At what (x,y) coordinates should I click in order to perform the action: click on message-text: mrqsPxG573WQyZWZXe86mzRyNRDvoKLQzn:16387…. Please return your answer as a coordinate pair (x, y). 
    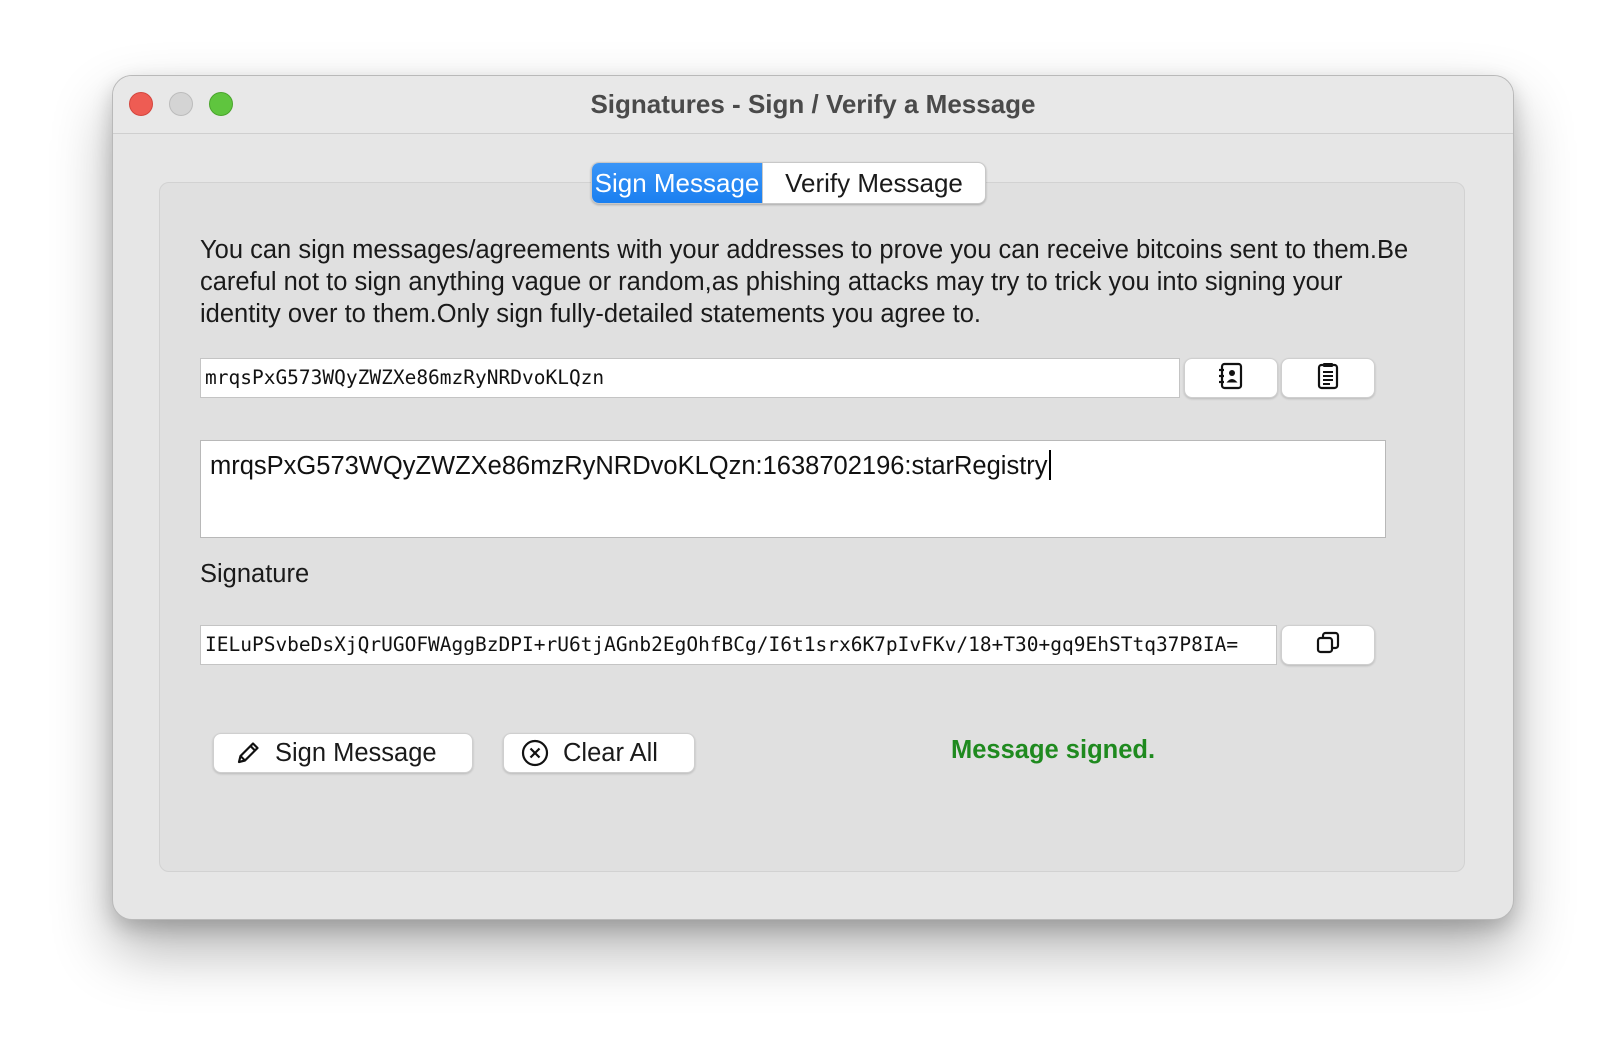
    Looking at the image, I should click on (629, 466).